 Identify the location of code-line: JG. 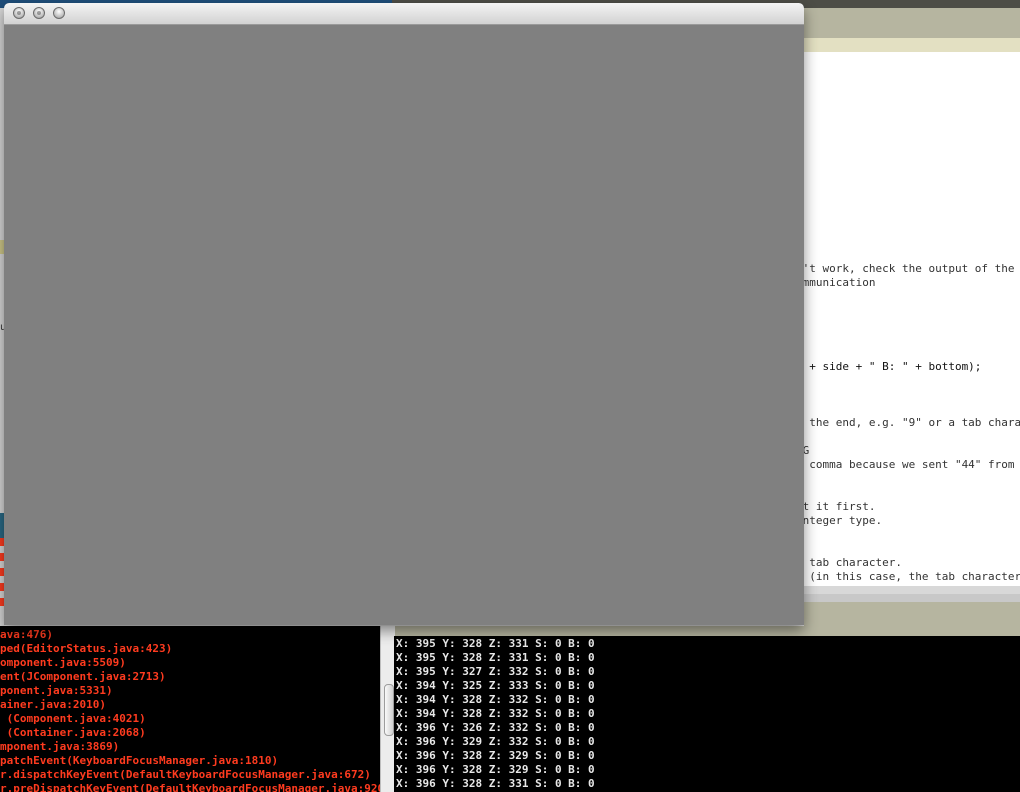
(807, 450).